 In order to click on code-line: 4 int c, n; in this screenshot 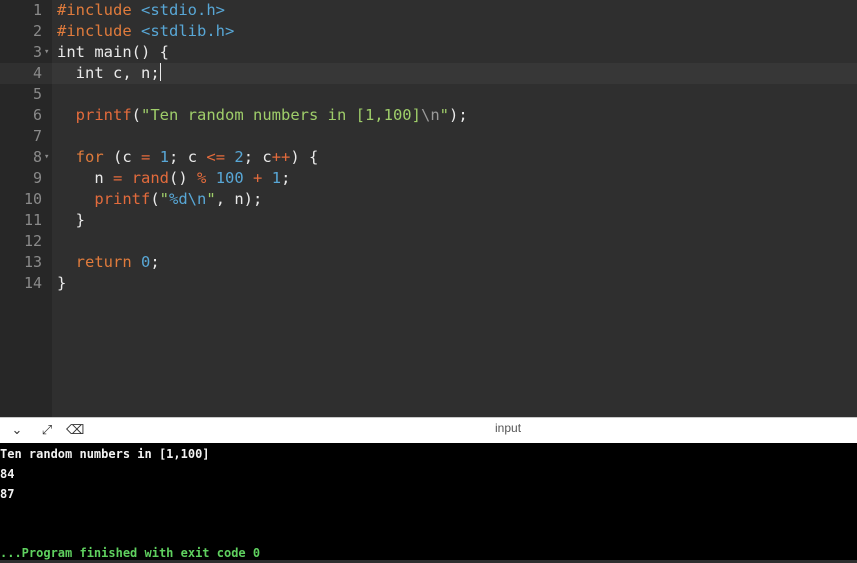, I will do `click(428, 73)`.